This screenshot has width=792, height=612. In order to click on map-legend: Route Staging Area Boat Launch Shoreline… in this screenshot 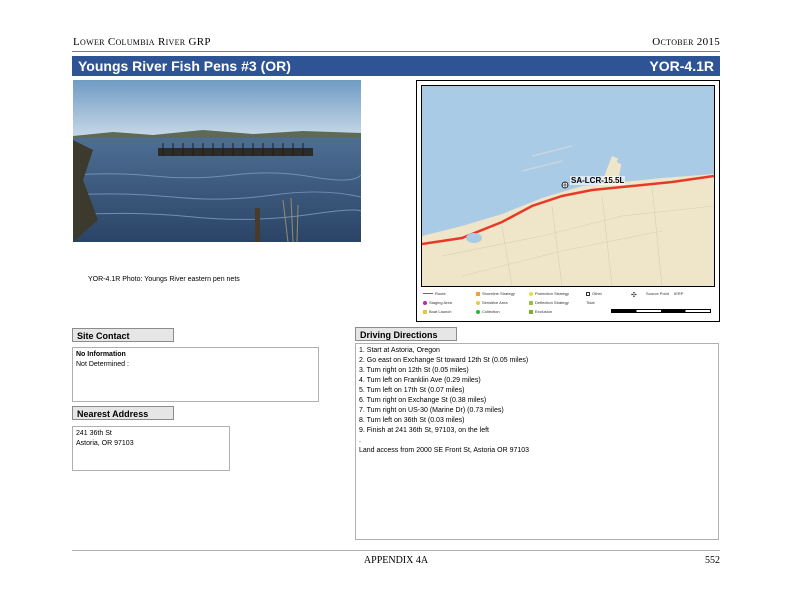, I will do `click(567, 303)`.